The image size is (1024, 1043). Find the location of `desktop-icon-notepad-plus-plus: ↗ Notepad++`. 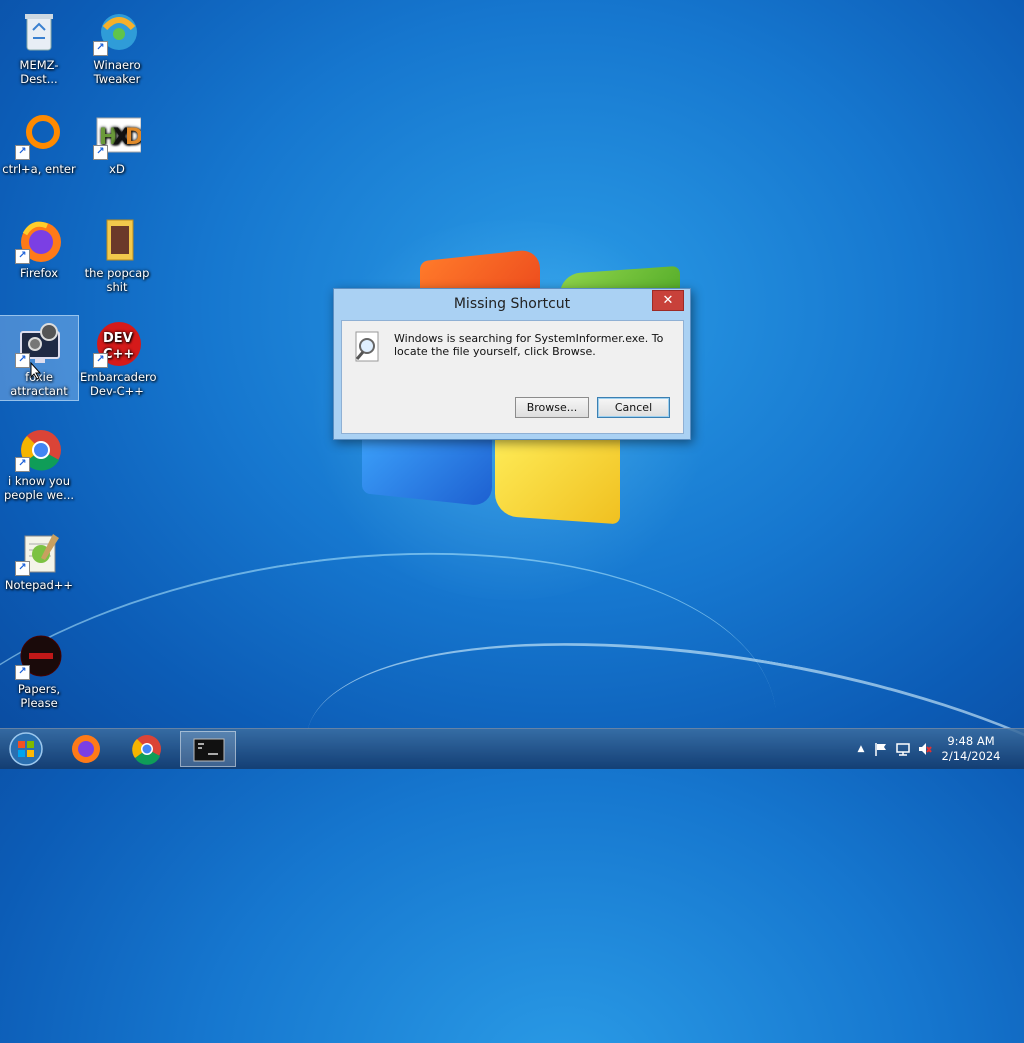

desktop-icon-notepad-plus-plus: ↗ Notepad++ is located at coordinates (39, 558).